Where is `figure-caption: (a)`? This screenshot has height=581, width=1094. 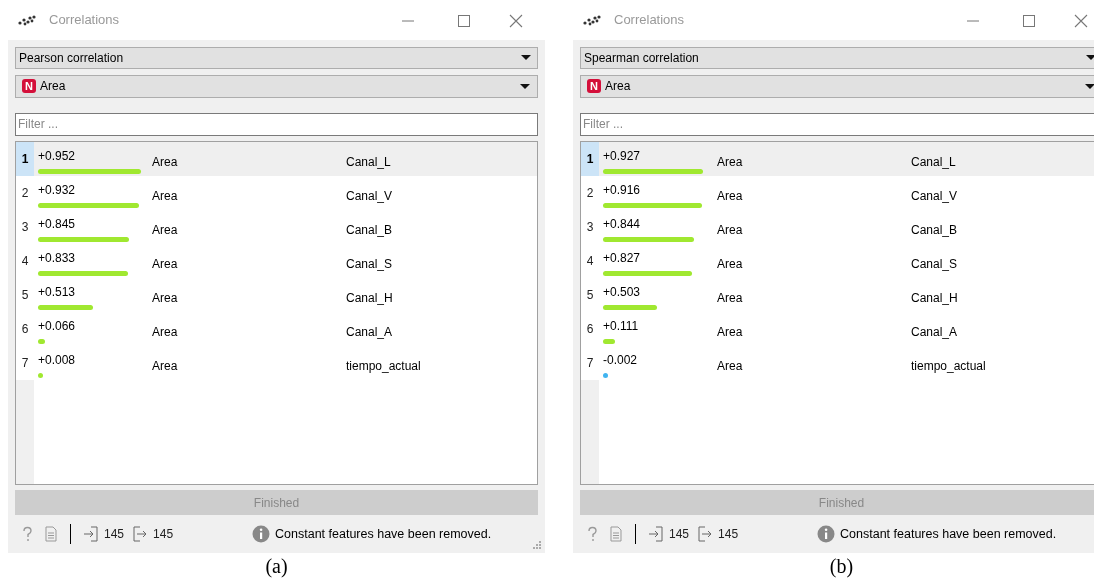
figure-caption: (a) is located at coordinates (276, 566).